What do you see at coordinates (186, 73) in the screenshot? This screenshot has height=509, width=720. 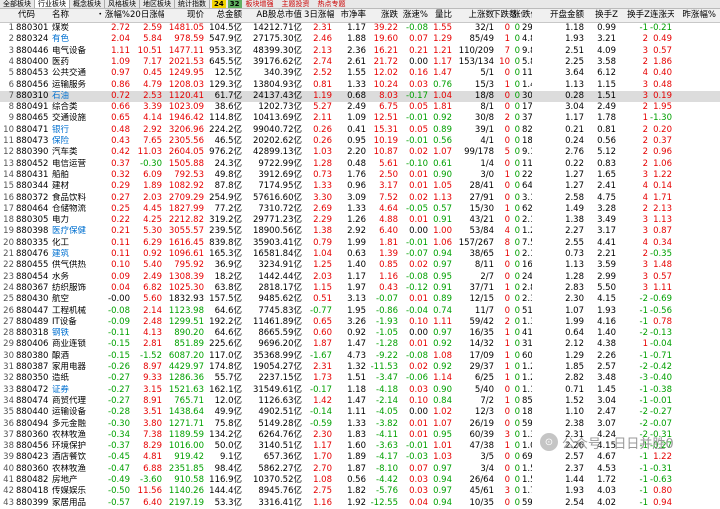 I see `table-cell: 1249.95` at bounding box center [186, 73].